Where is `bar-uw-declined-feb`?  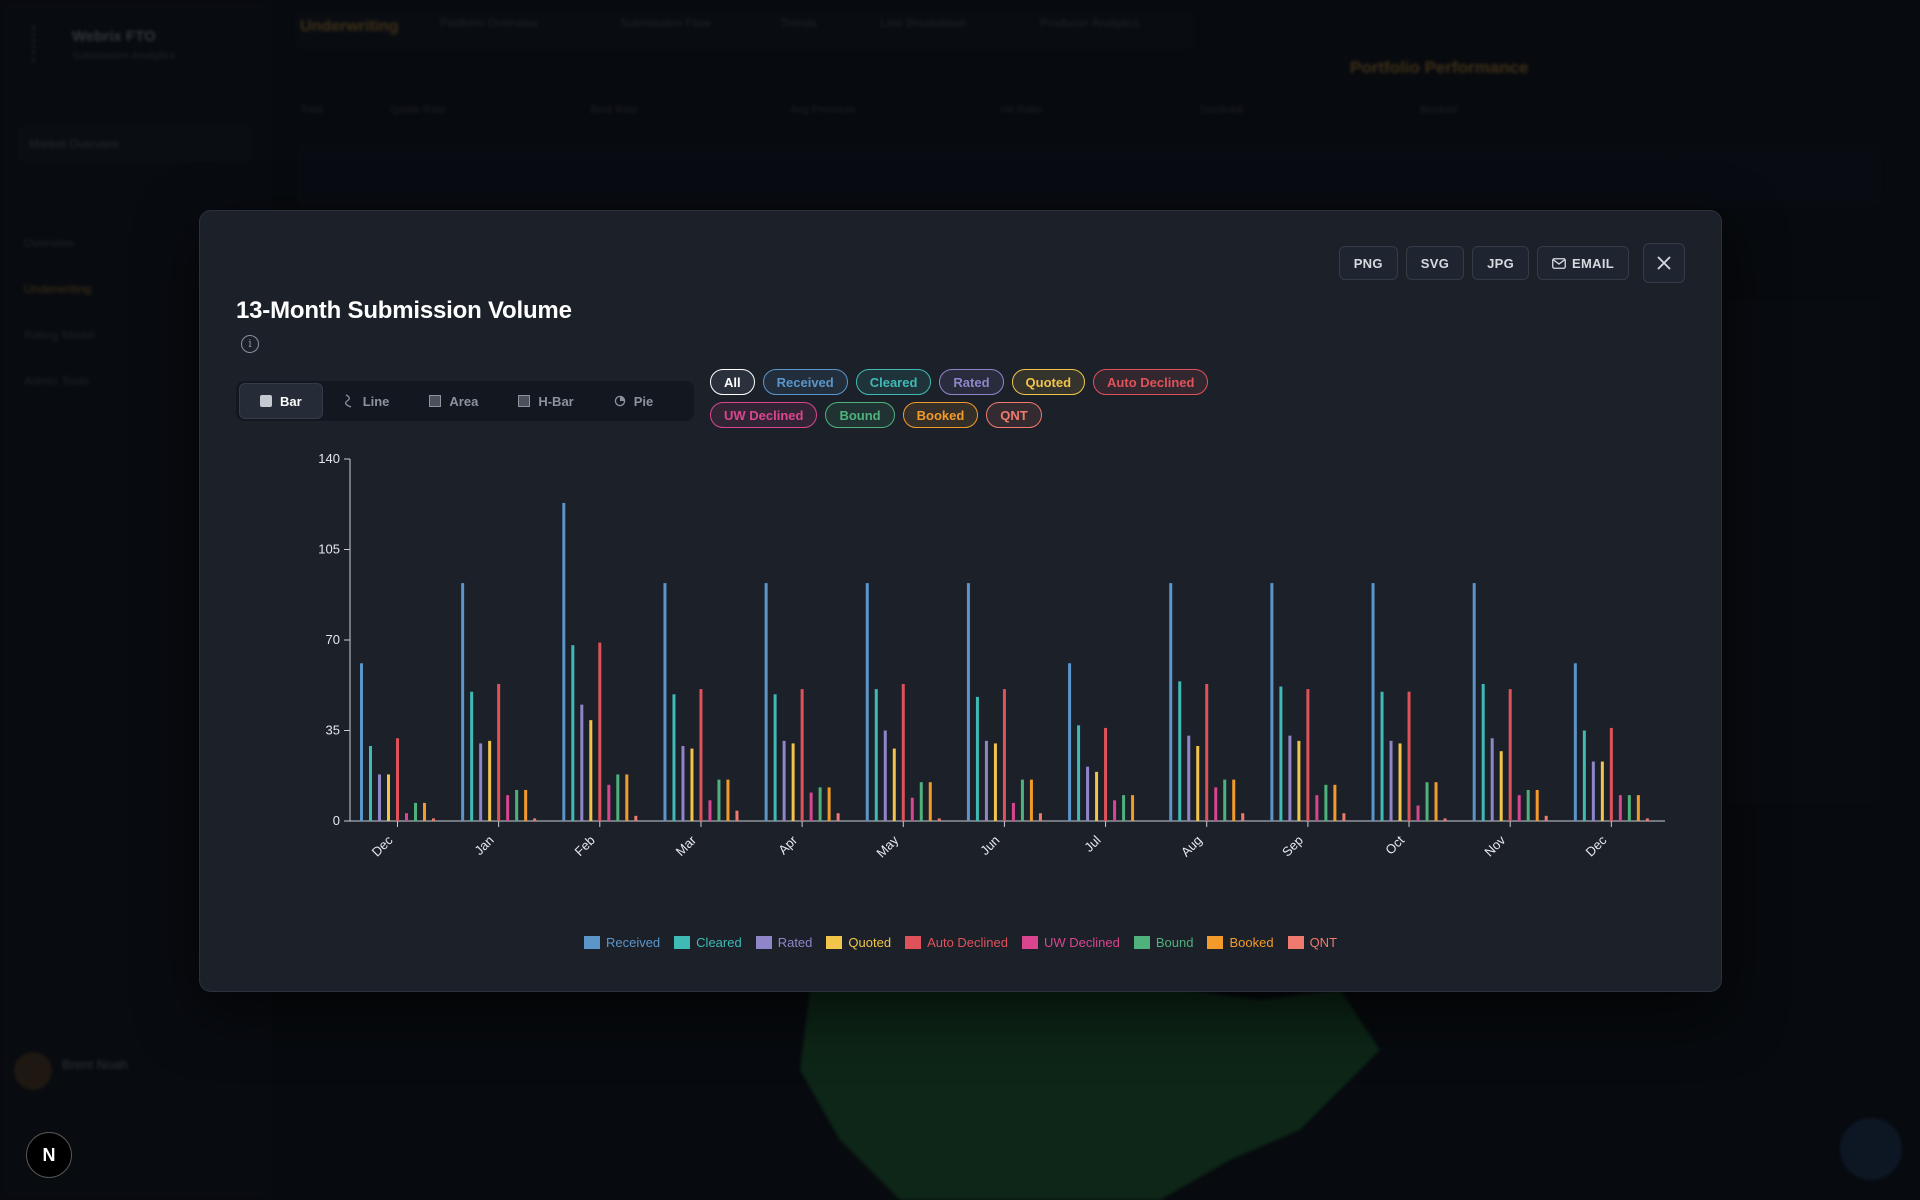 bar-uw-declined-feb is located at coordinates (609, 802).